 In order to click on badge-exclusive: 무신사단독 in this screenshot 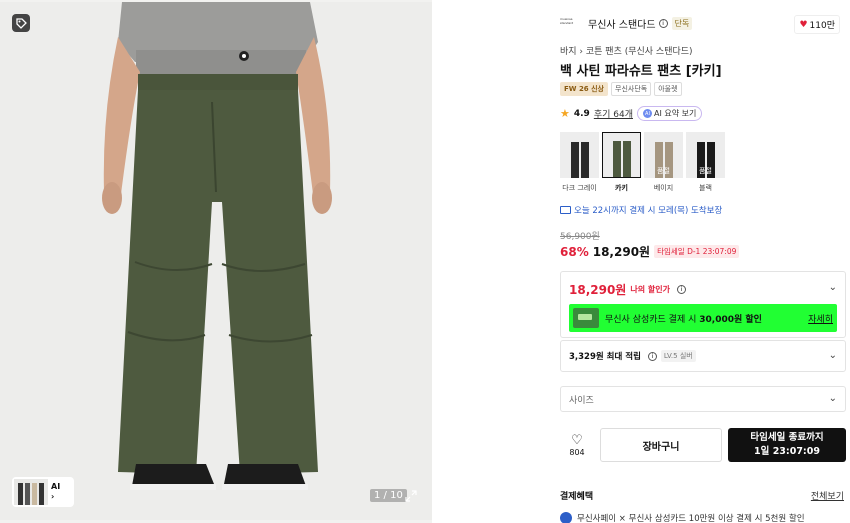, I will do `click(631, 89)`.